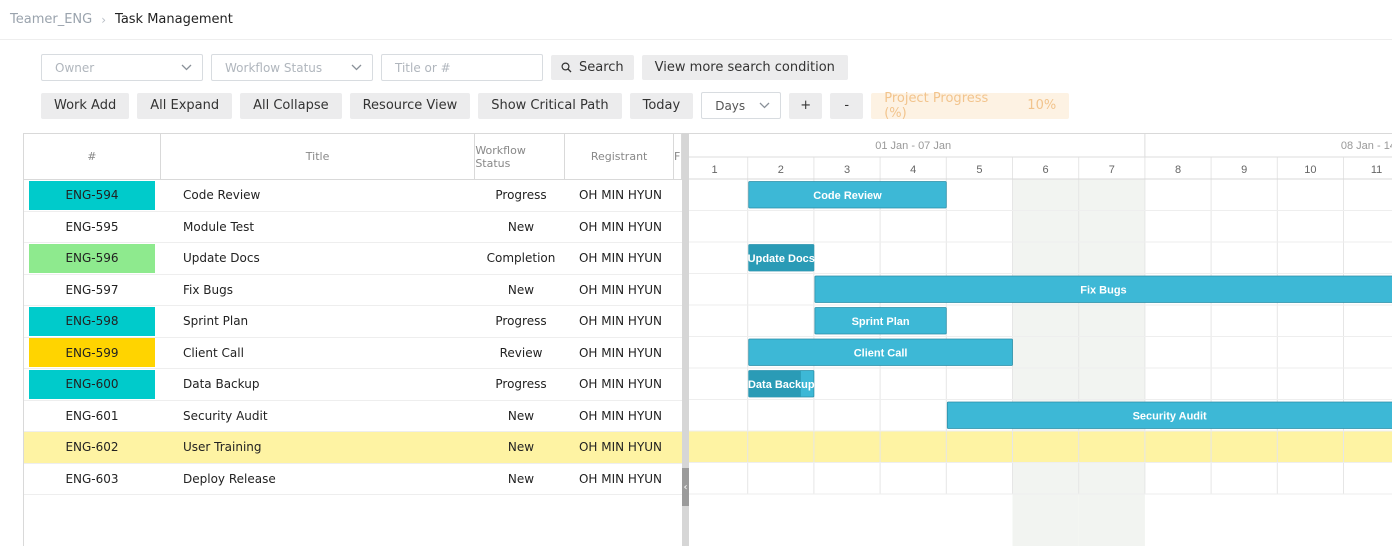  Describe the element at coordinates (318, 195) in the screenshot. I see `task-title: Code Review` at that location.